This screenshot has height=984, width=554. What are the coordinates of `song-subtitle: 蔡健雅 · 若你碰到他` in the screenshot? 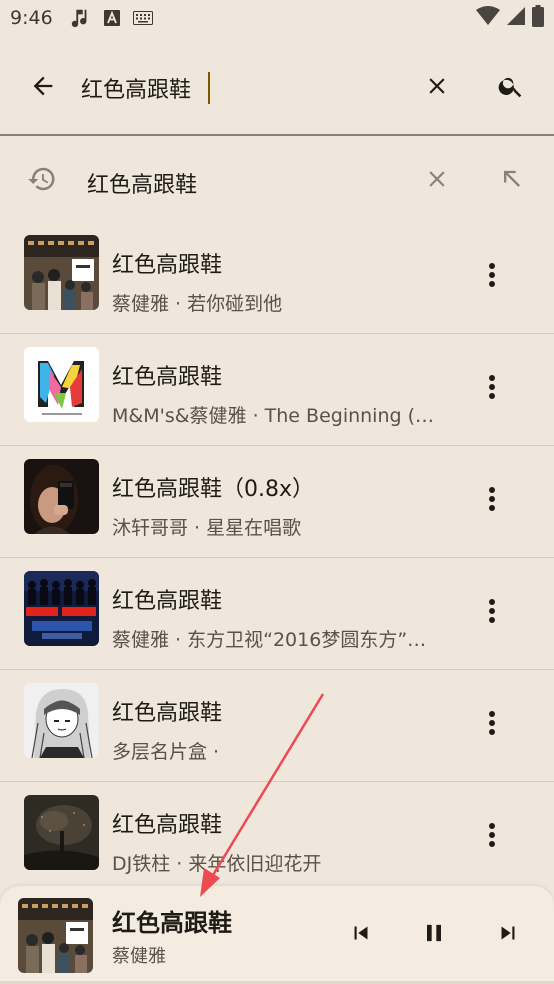 It's located at (197, 304).